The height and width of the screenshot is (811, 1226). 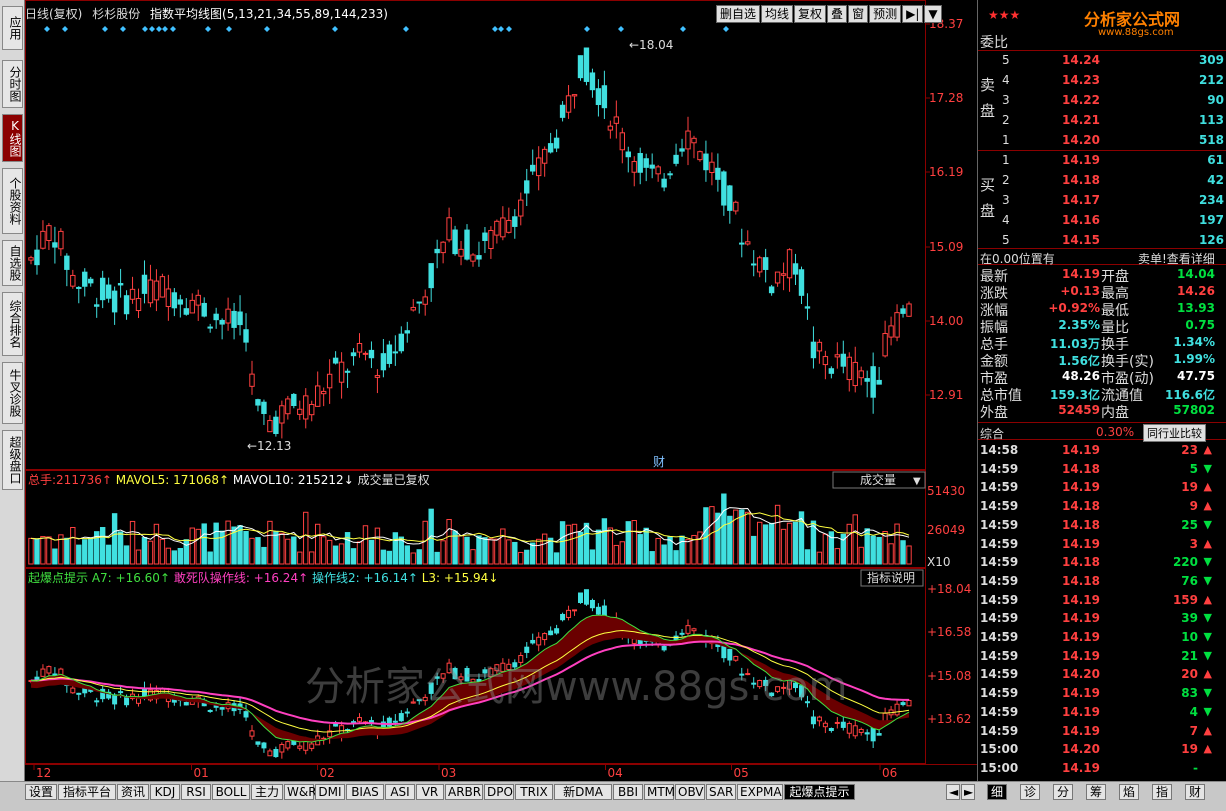 What do you see at coordinates (1102, 257) in the screenshot?
I see `position-bar: 在0.00位置有 卖单!查看详细` at bounding box center [1102, 257].